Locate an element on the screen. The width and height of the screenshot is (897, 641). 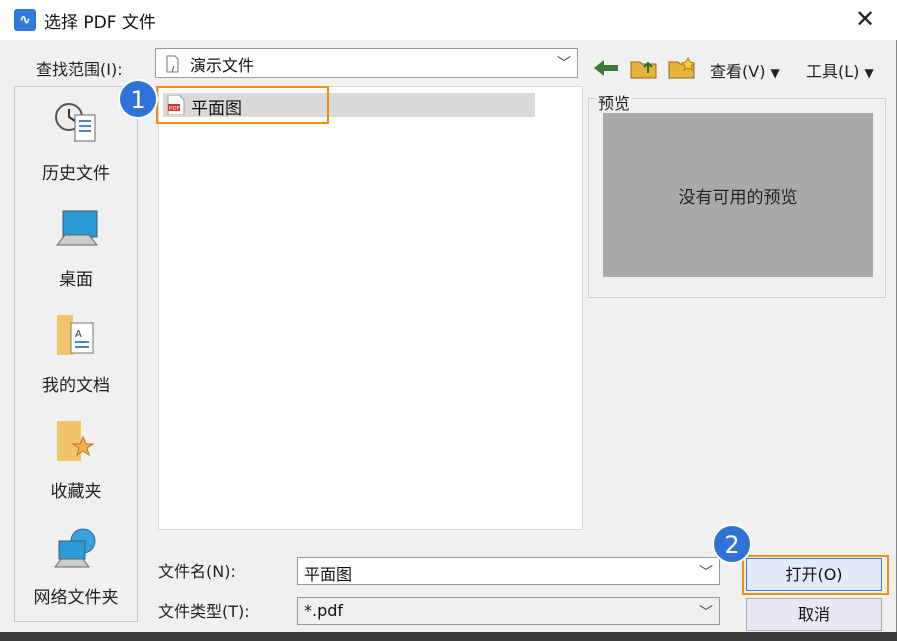
highlight-file-item is located at coordinates (242, 105).